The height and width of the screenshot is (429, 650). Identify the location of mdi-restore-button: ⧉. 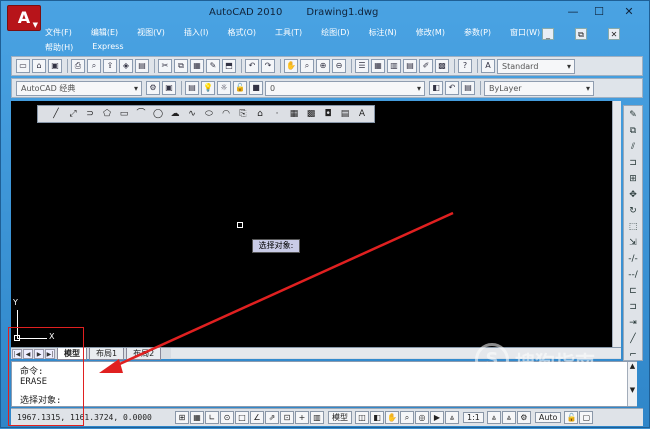
(581, 34).